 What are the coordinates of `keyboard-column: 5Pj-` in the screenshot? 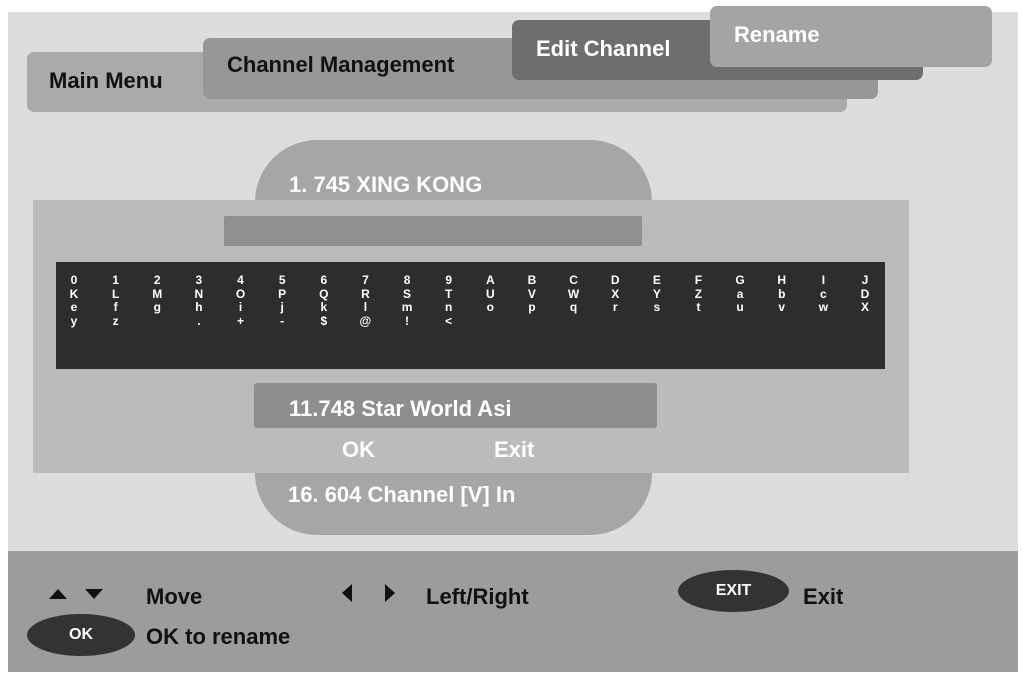 It's located at (282, 301).